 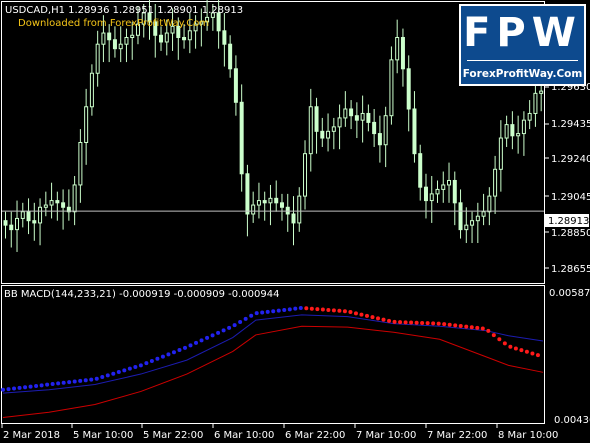 What do you see at coordinates (570, 197) in the screenshot?
I see `price-label: 1.29045` at bounding box center [570, 197].